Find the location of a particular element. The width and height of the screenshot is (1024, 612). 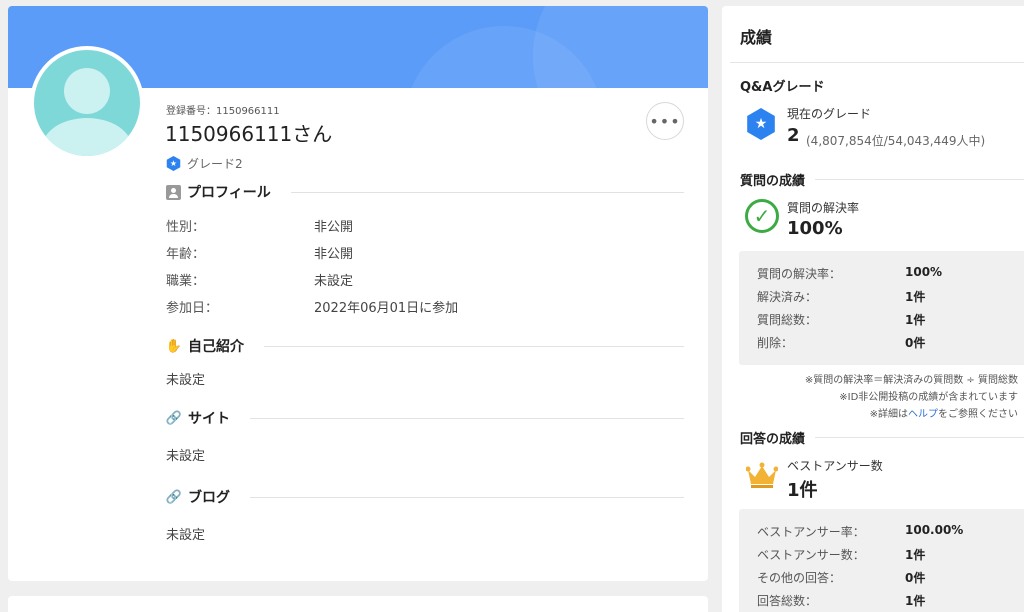

note-line: ※質問の解決率＝解決済みの質問数 ÷ 質問総数 is located at coordinates (911, 380).